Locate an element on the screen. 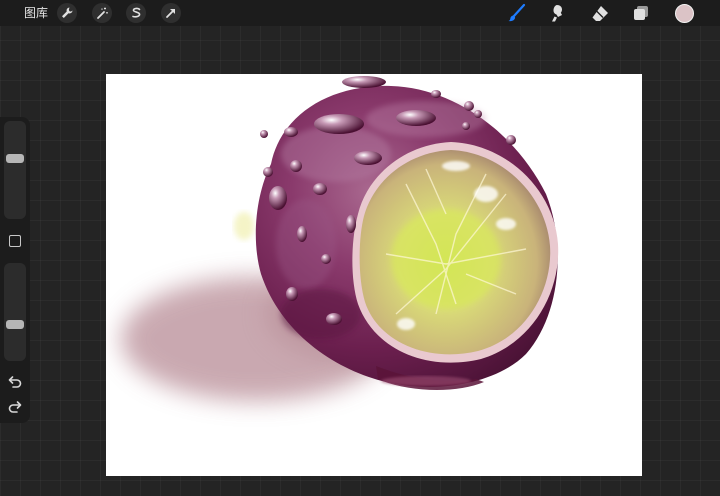 The width and height of the screenshot is (720, 496). undo-icon is located at coordinates (15, 382).